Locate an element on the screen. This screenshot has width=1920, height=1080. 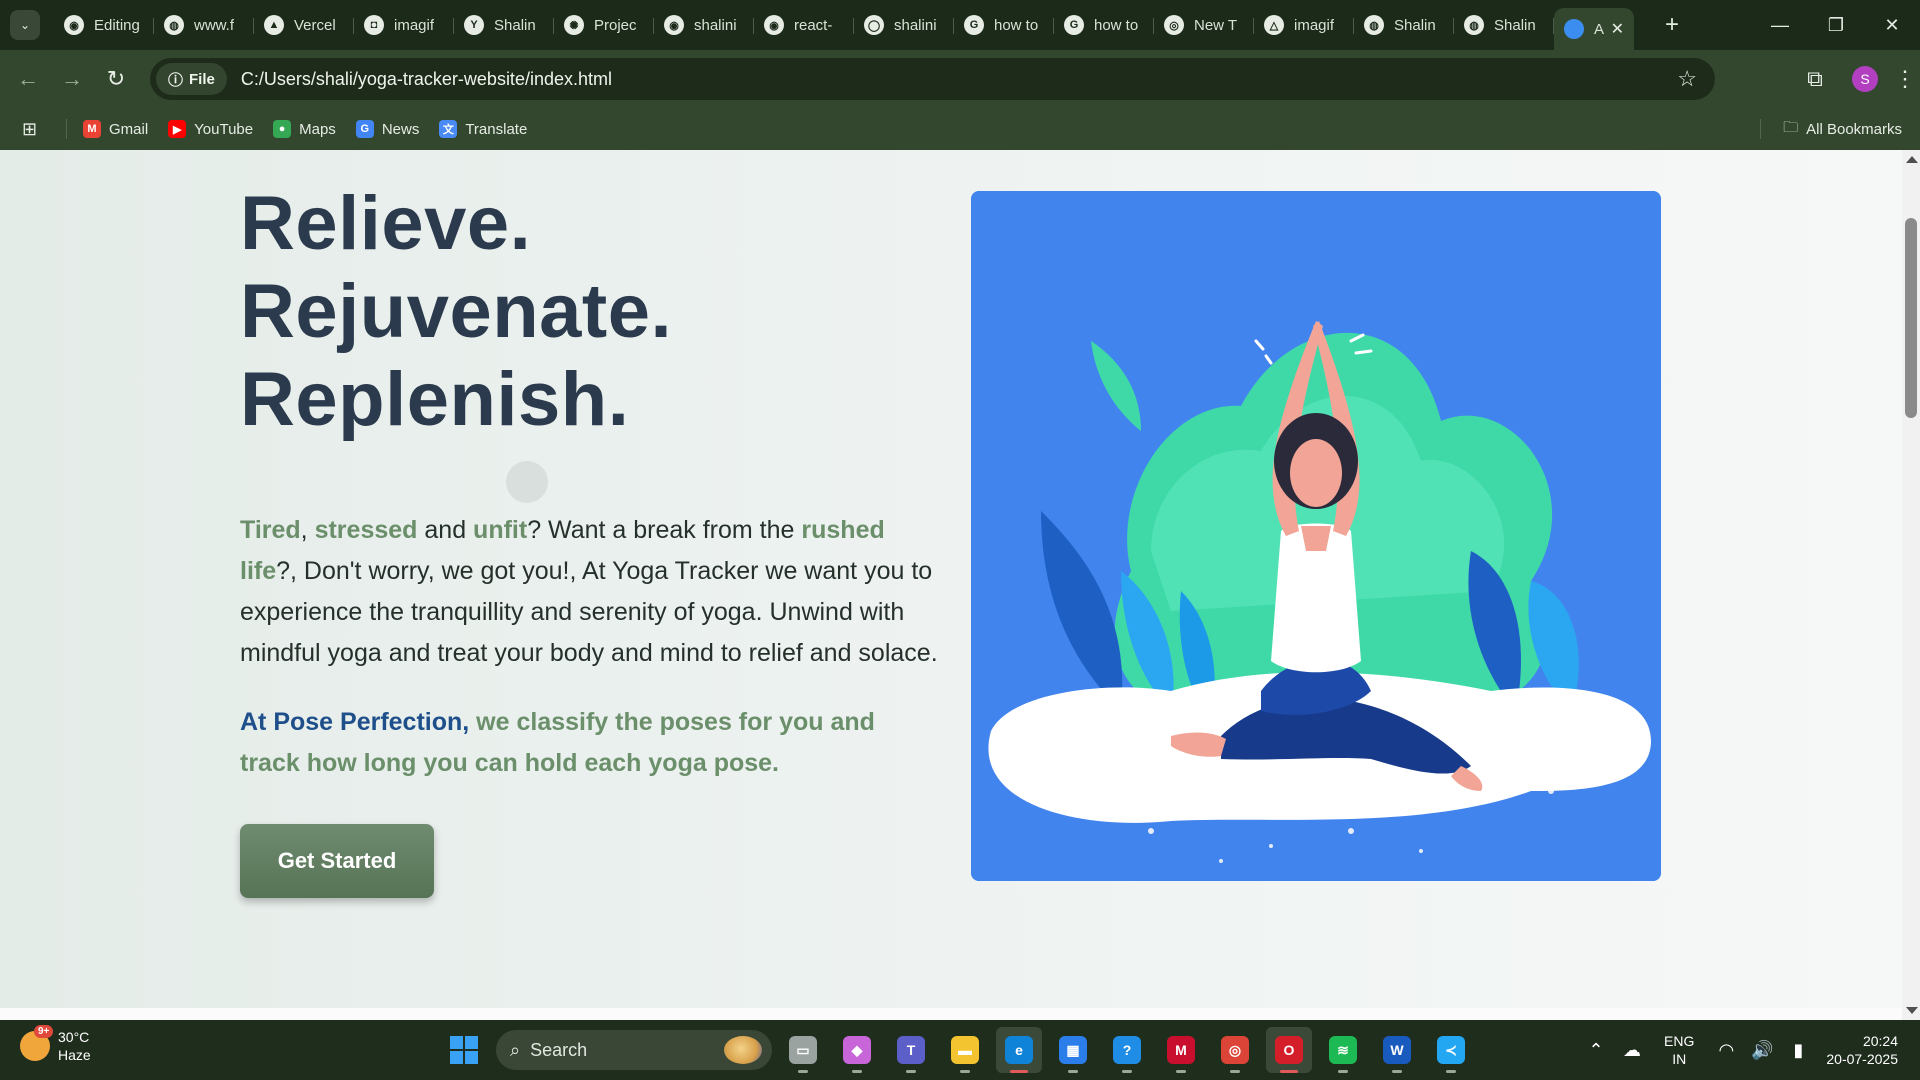
close-window-button: ✕ is located at coordinates (1892, 25).